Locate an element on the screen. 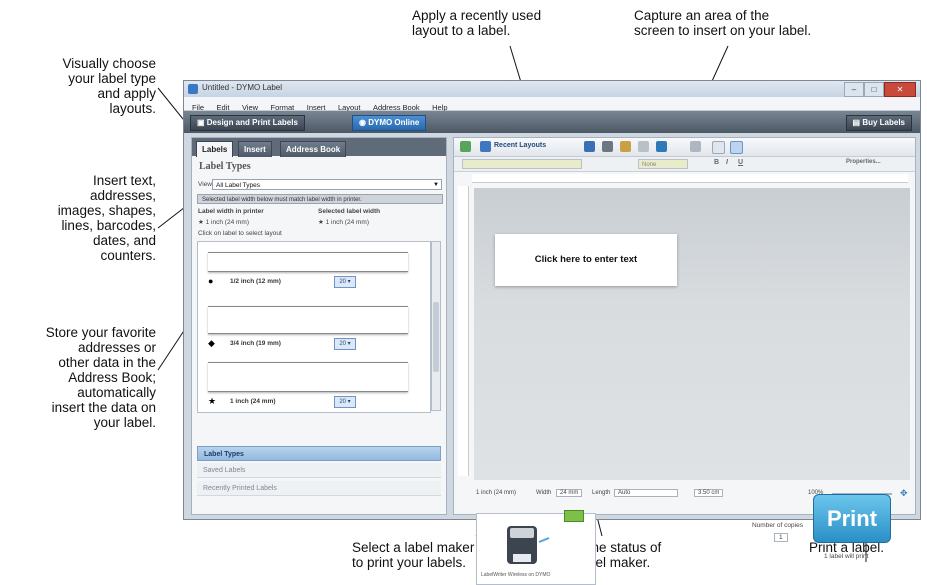 The width and height of the screenshot is (927, 585). printer-icon: ▣ is located at coordinates (202, 122).